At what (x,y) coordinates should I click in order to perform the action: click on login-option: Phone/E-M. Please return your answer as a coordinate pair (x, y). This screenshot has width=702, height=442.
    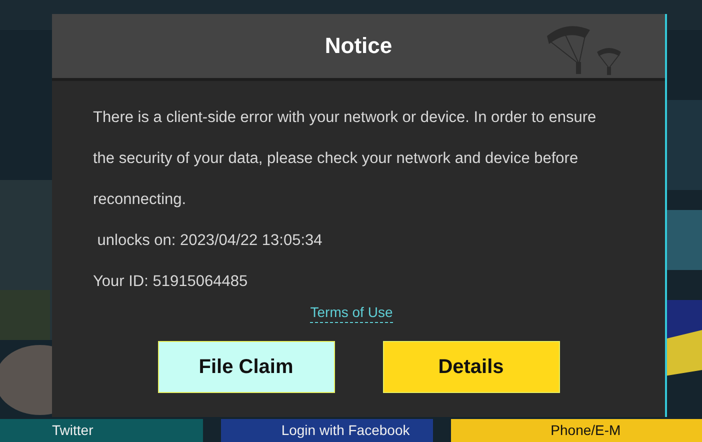
    Looking at the image, I should click on (576, 430).